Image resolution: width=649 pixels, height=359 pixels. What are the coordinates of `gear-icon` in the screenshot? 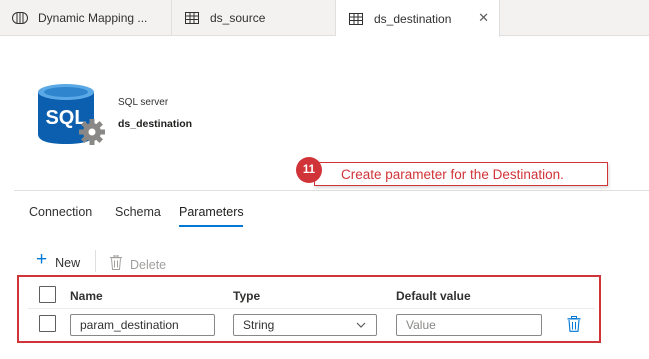 It's located at (92, 132).